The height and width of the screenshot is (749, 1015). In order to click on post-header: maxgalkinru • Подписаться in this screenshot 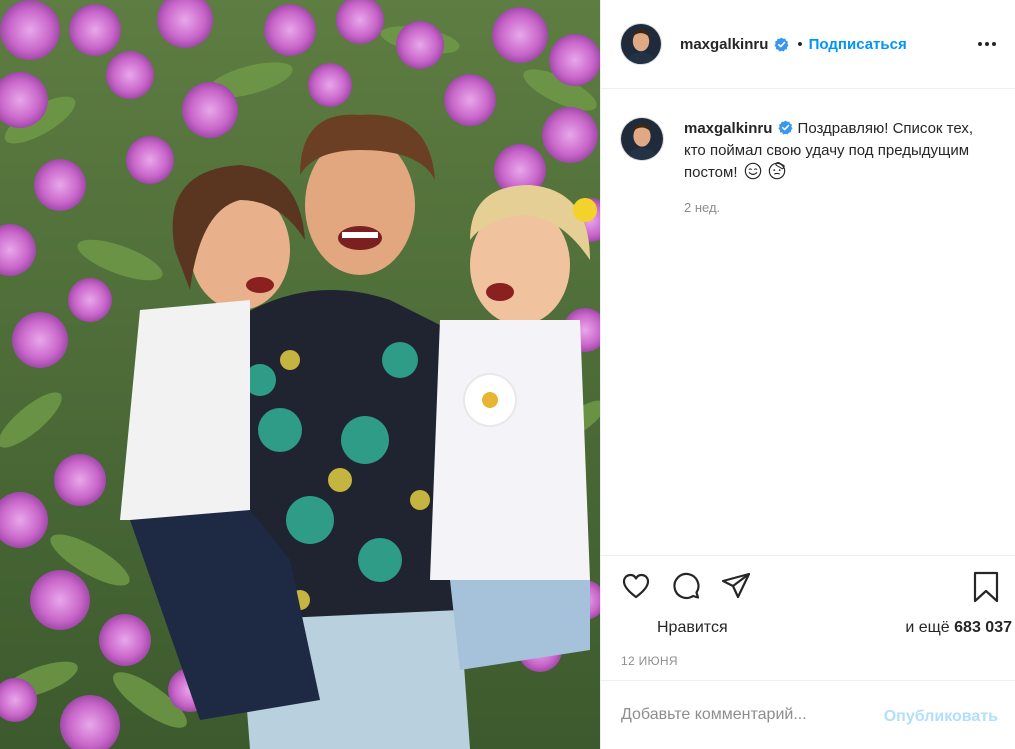, I will do `click(808, 44)`.